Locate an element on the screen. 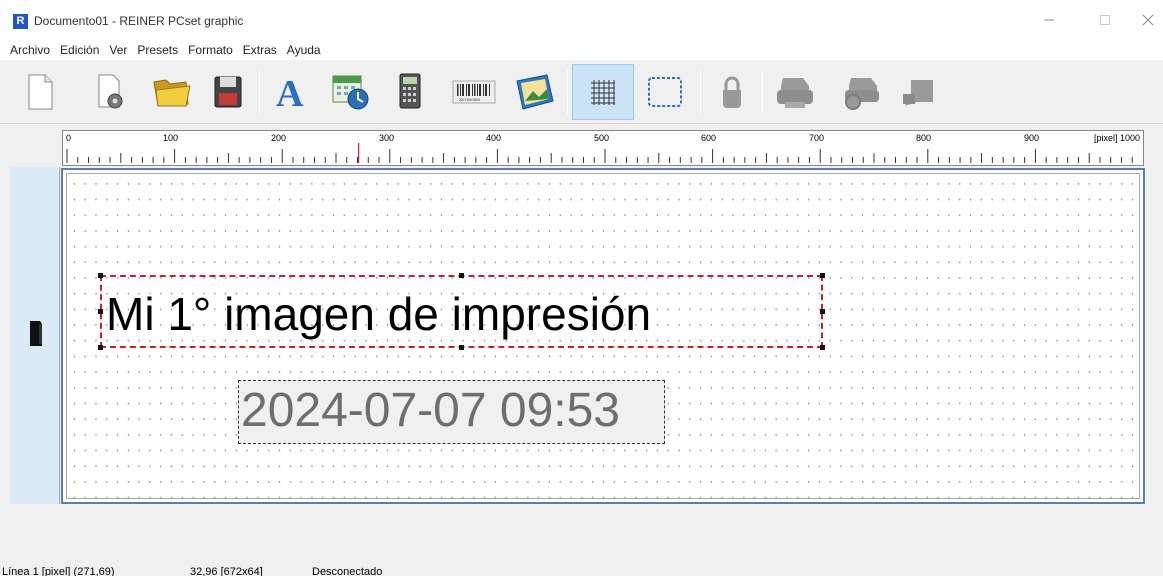 The width and height of the screenshot is (1163, 576). open-folder-button is located at coordinates (172, 92).